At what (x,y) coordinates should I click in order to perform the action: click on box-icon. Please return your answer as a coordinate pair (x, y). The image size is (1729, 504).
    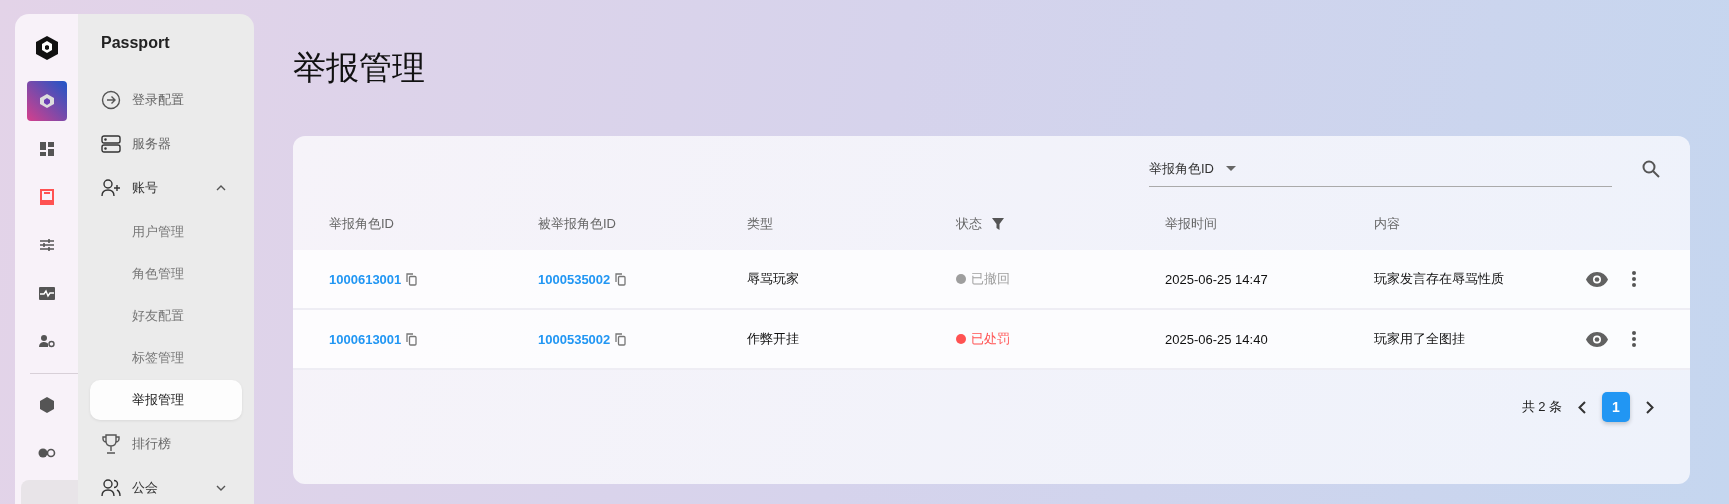
    Looking at the image, I should click on (46, 405).